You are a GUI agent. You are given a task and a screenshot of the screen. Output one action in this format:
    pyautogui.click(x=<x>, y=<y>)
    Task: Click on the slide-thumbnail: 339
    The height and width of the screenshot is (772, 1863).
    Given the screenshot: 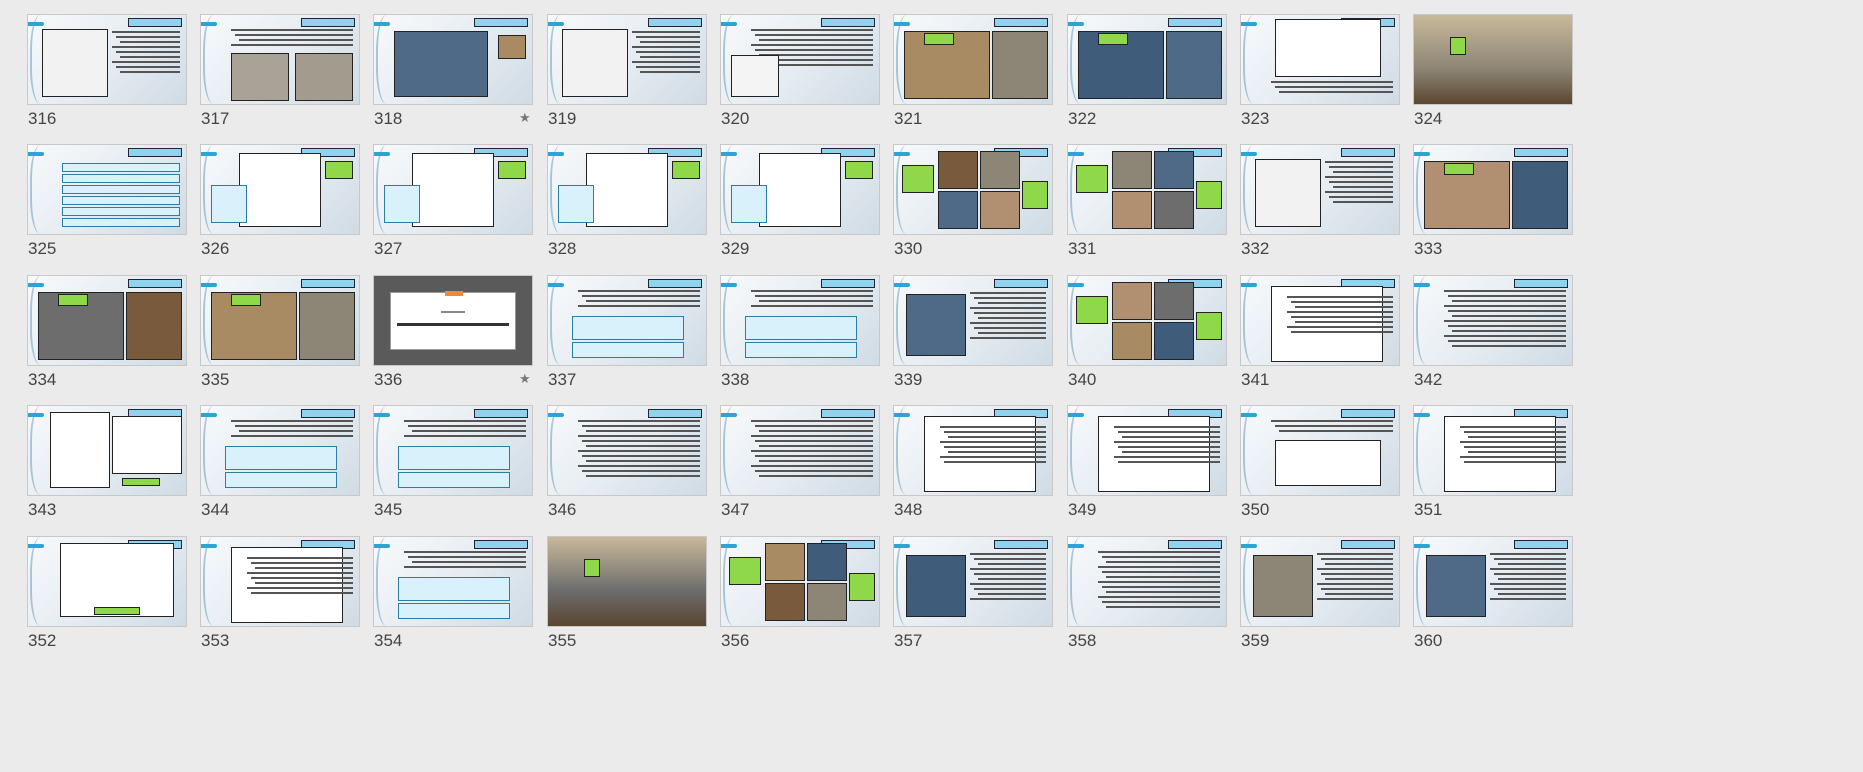 What is the action you would take?
    pyautogui.click(x=973, y=340)
    